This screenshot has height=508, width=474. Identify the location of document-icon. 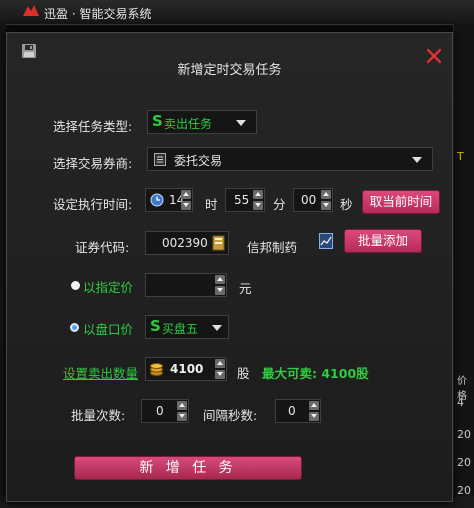
(160, 159).